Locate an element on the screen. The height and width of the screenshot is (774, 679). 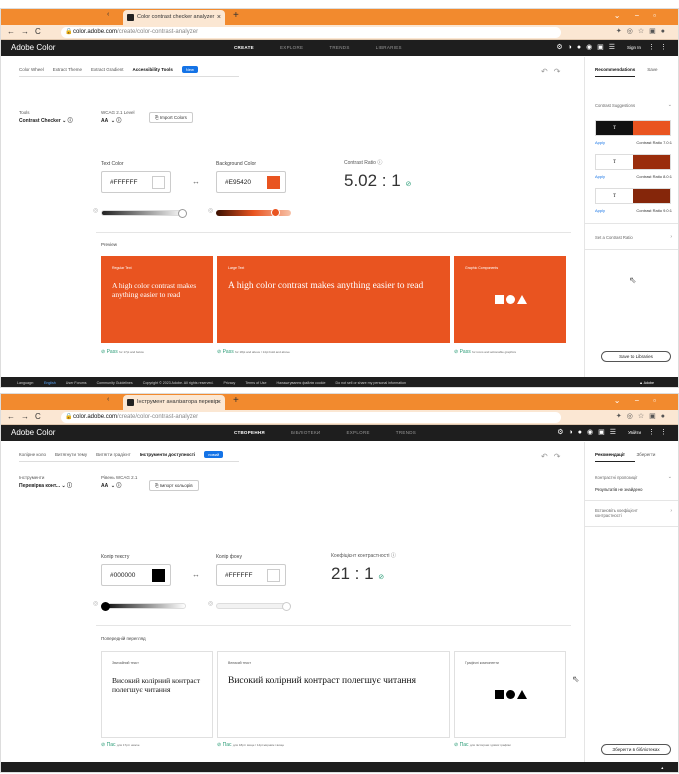
tab-extract-theme: Витягнути тему is located at coordinates (71, 454).